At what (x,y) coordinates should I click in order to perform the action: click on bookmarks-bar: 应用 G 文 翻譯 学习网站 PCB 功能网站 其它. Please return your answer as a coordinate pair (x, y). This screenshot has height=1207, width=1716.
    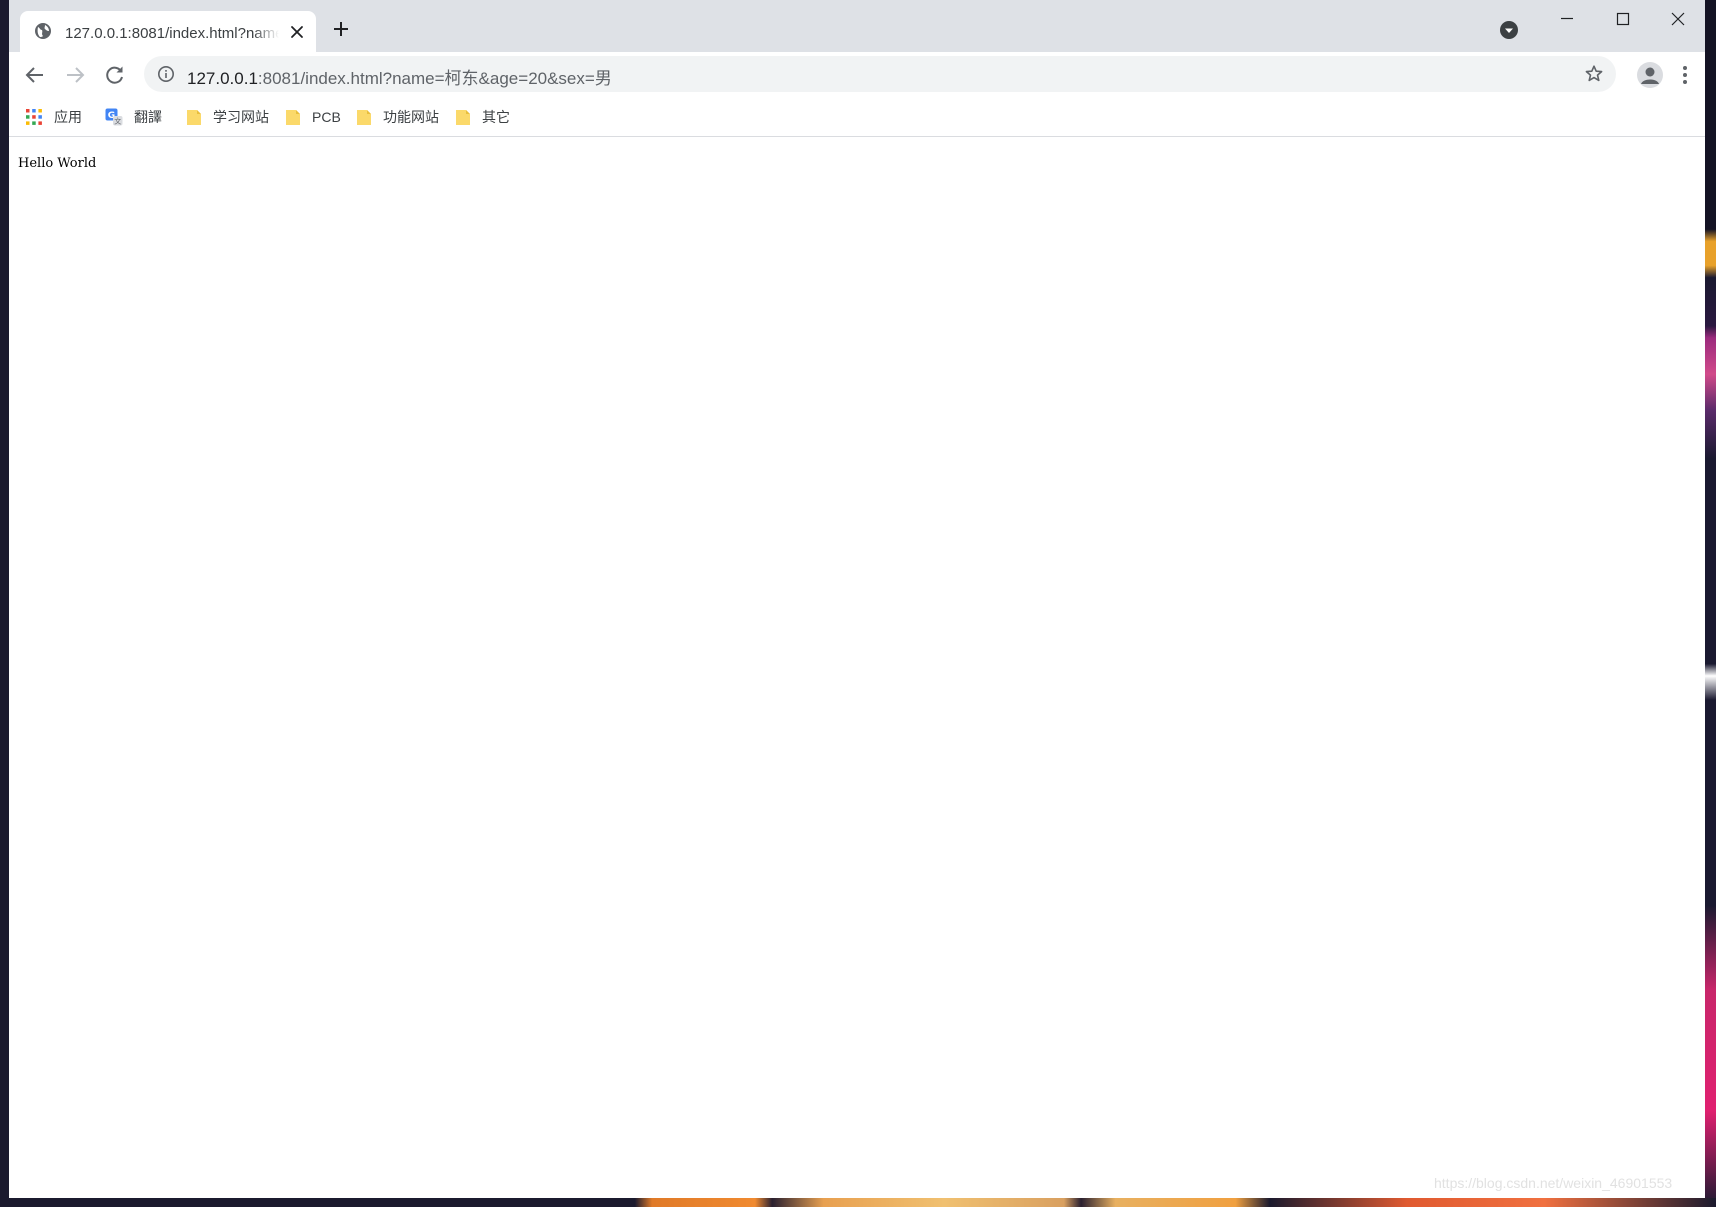
    Looking at the image, I should click on (857, 117).